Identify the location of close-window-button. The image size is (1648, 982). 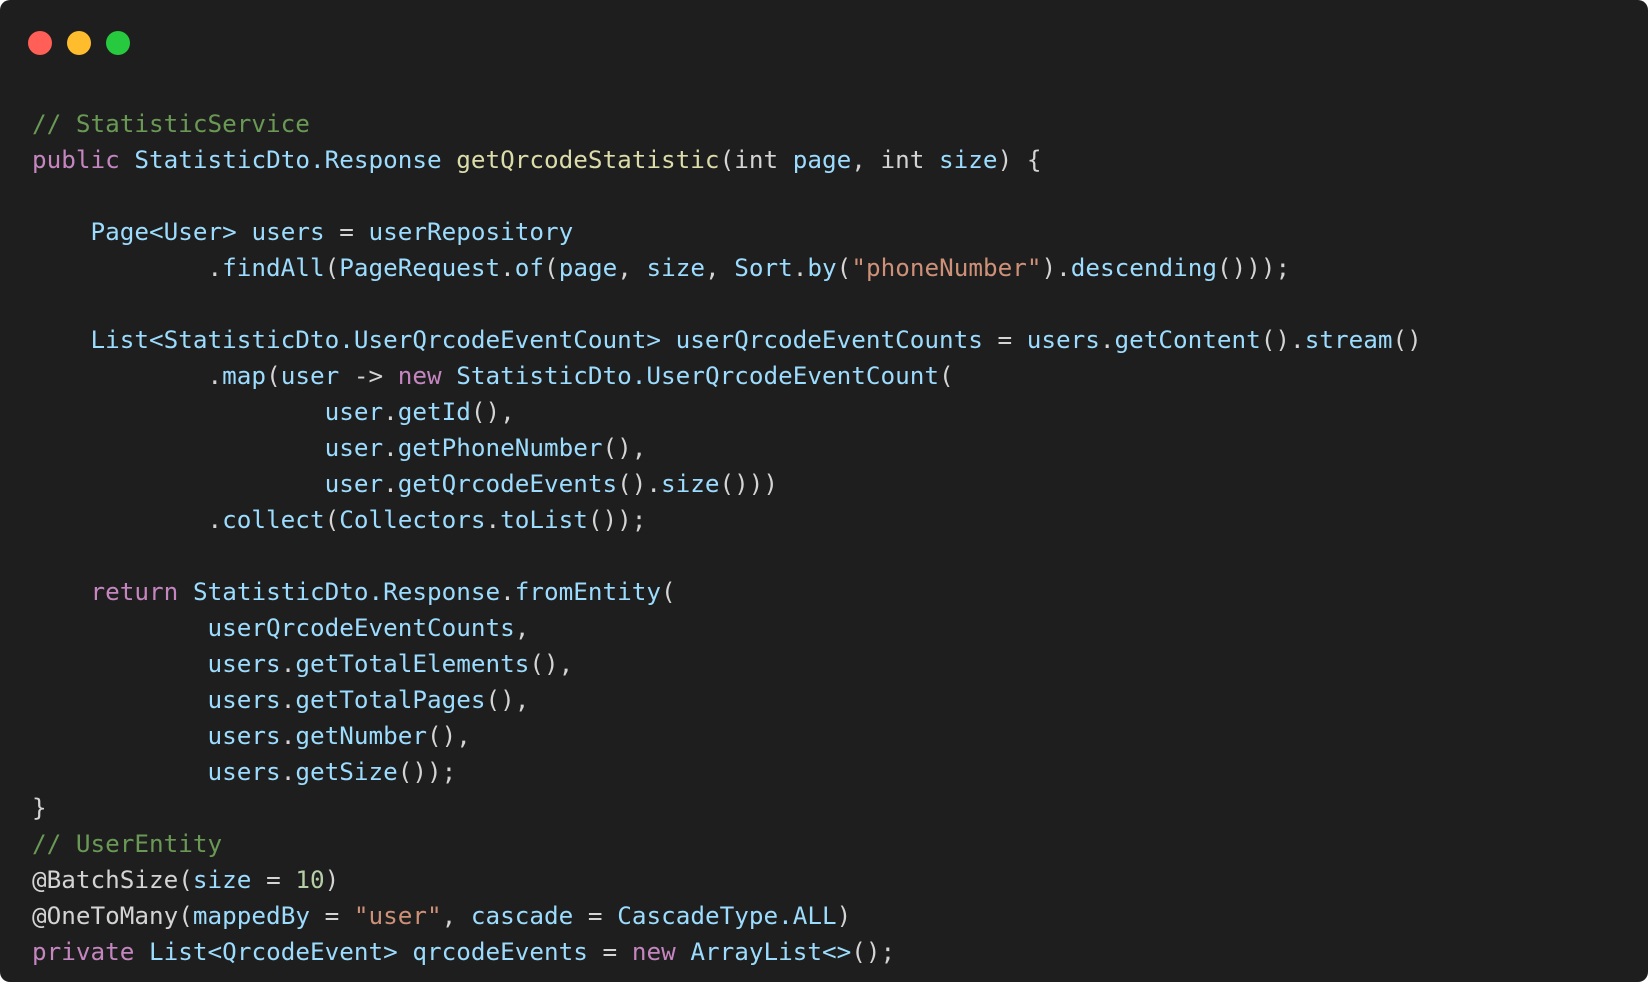
(40, 43).